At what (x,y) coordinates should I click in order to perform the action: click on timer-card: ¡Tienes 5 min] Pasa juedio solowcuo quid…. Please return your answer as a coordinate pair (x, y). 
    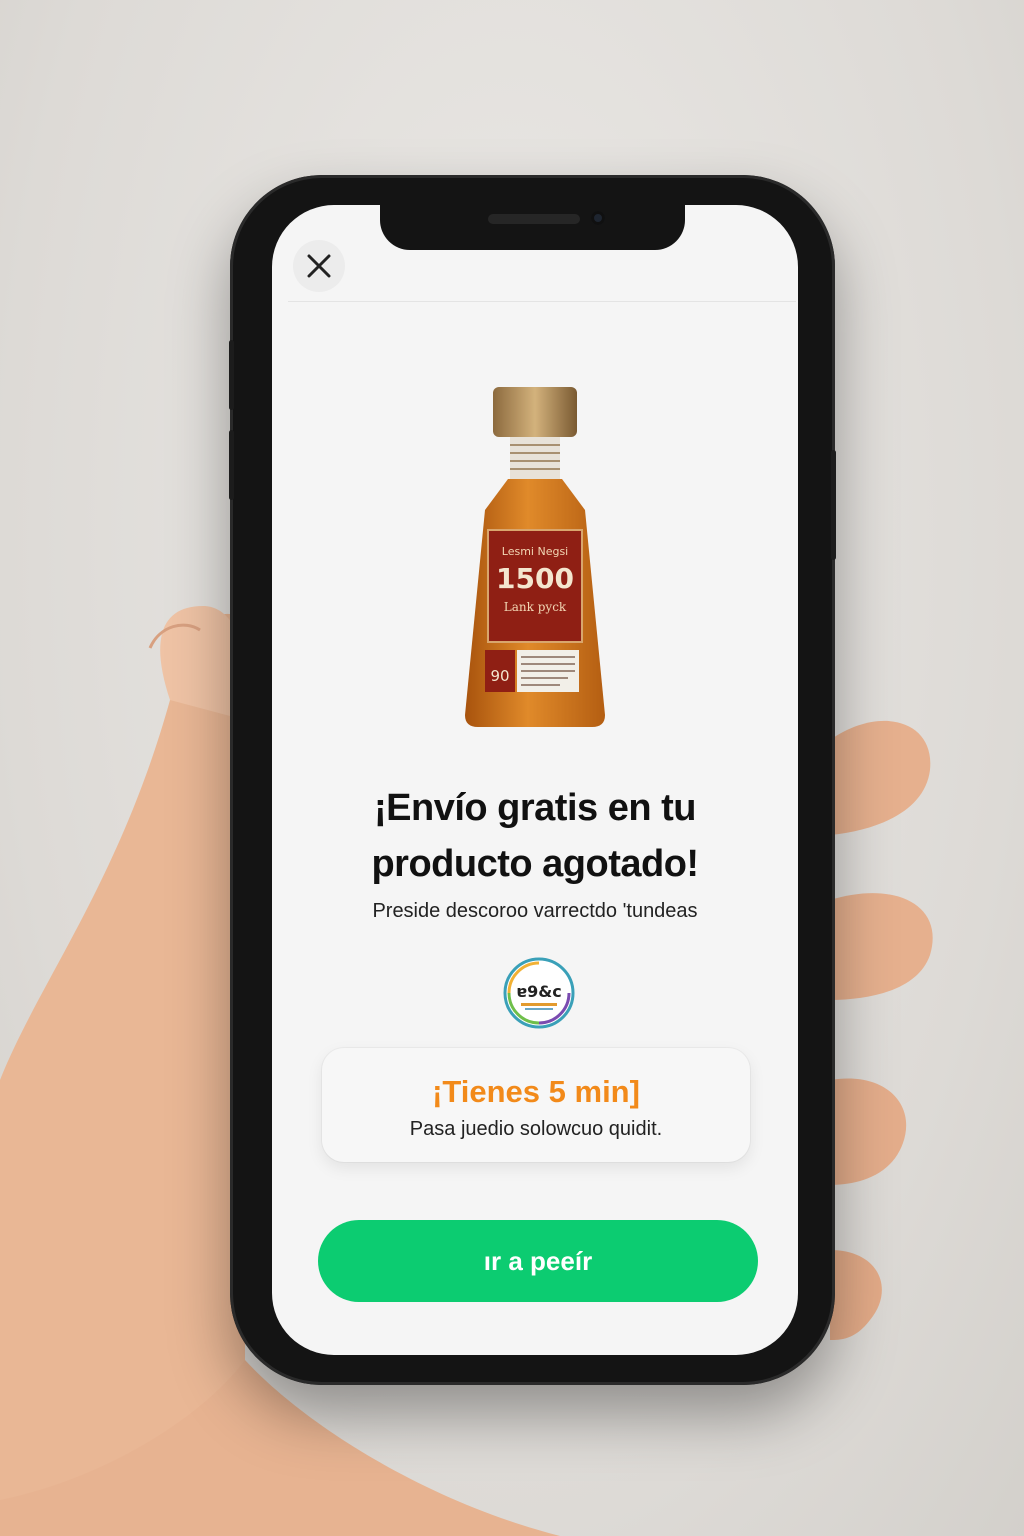
    Looking at the image, I should click on (536, 1105).